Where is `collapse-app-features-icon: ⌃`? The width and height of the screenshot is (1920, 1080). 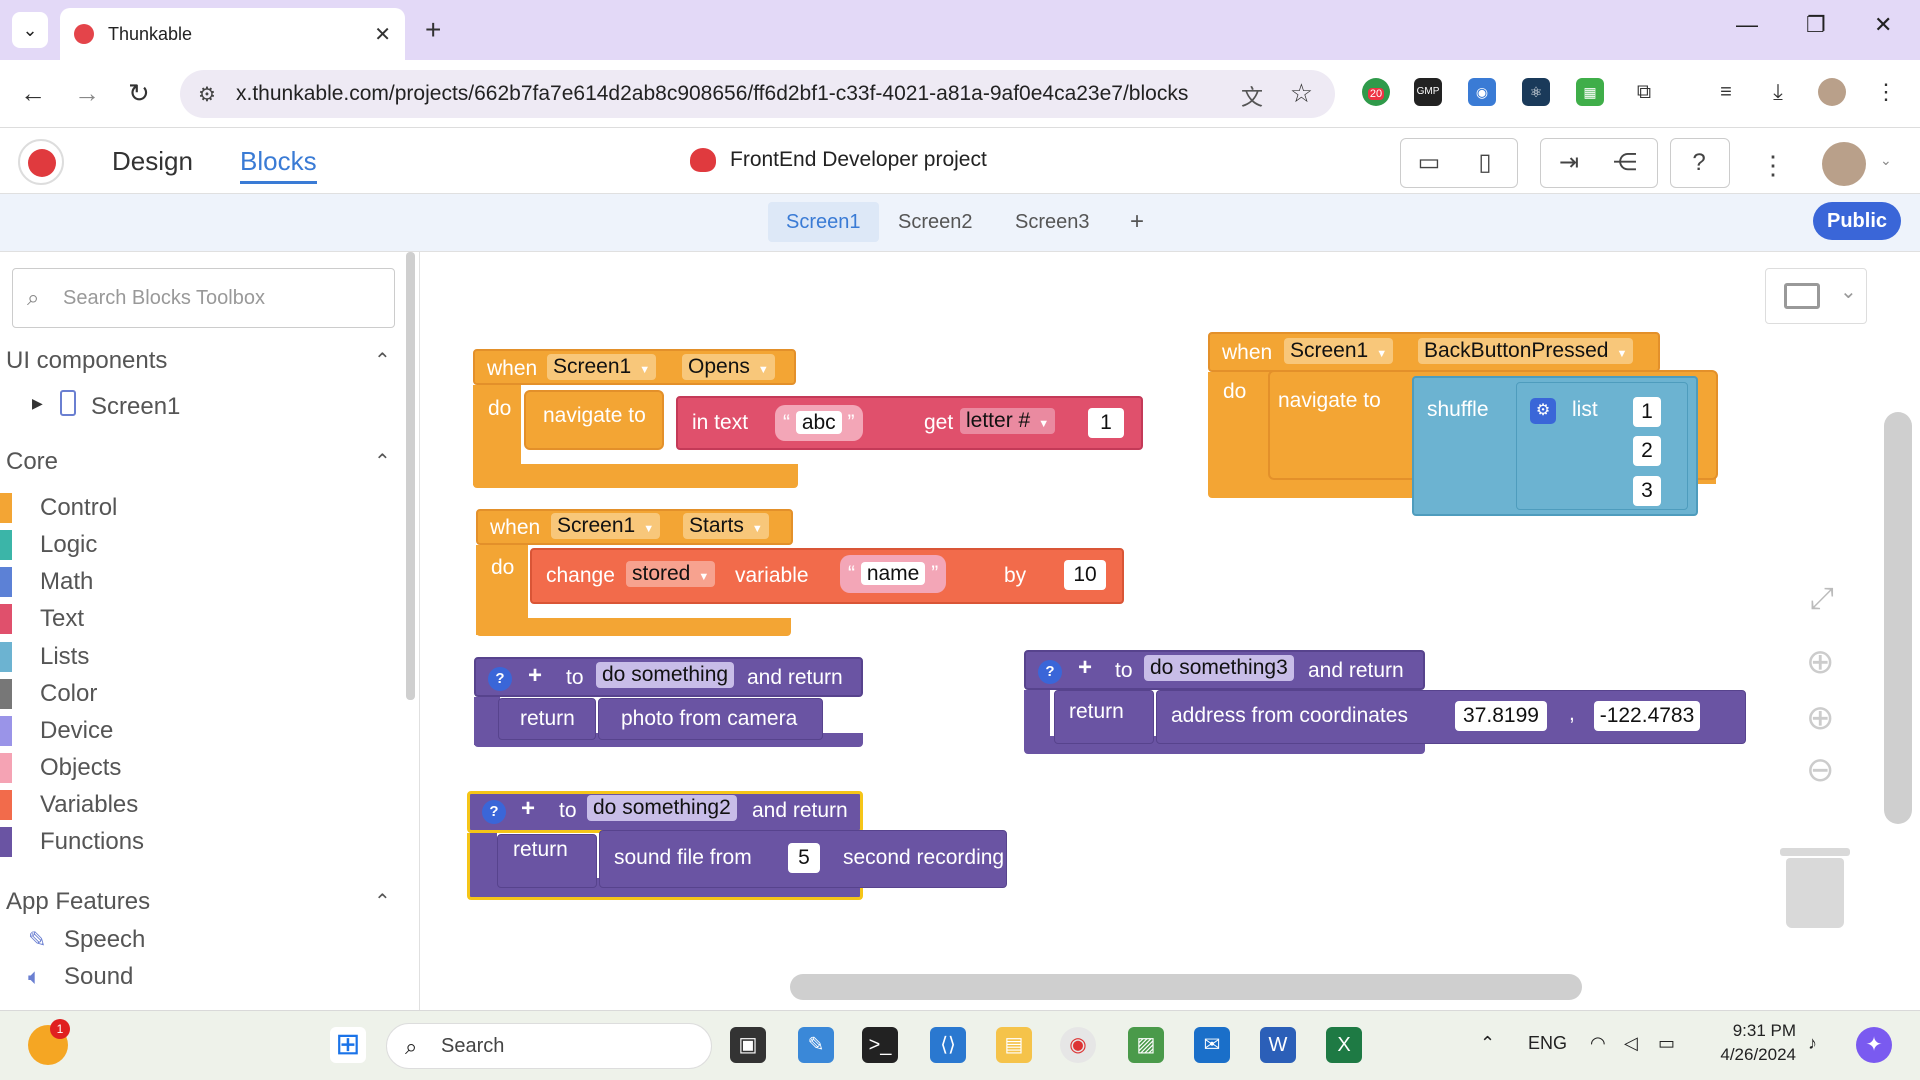 collapse-app-features-icon: ⌃ is located at coordinates (382, 901).